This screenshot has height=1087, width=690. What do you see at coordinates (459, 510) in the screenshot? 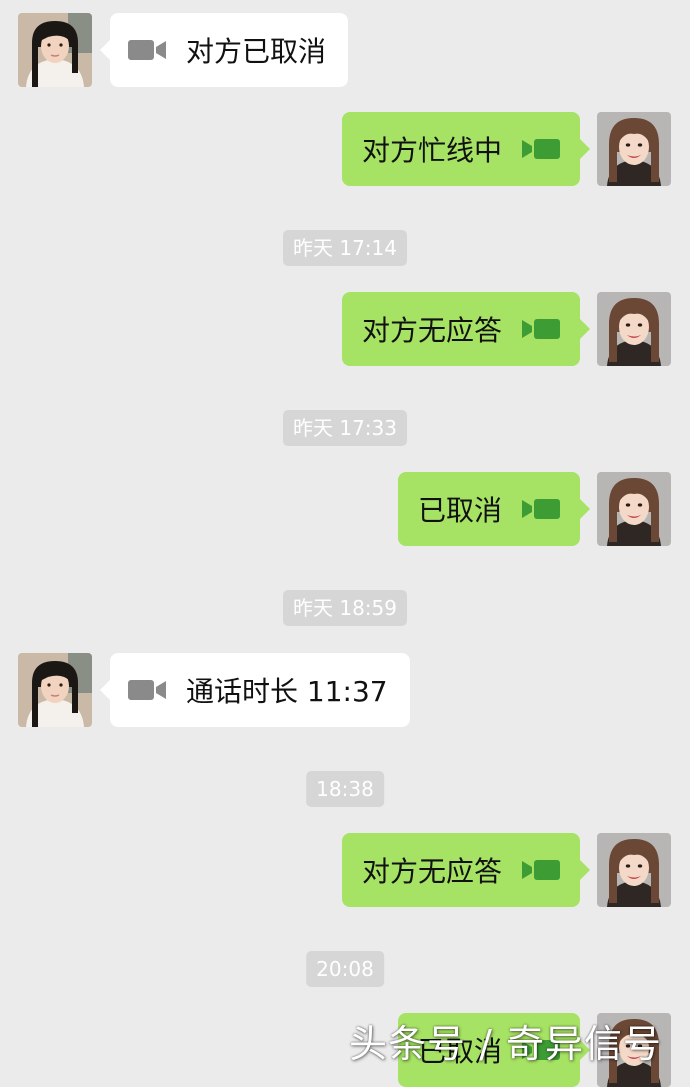
I see `call-record-text: 已取消` at bounding box center [459, 510].